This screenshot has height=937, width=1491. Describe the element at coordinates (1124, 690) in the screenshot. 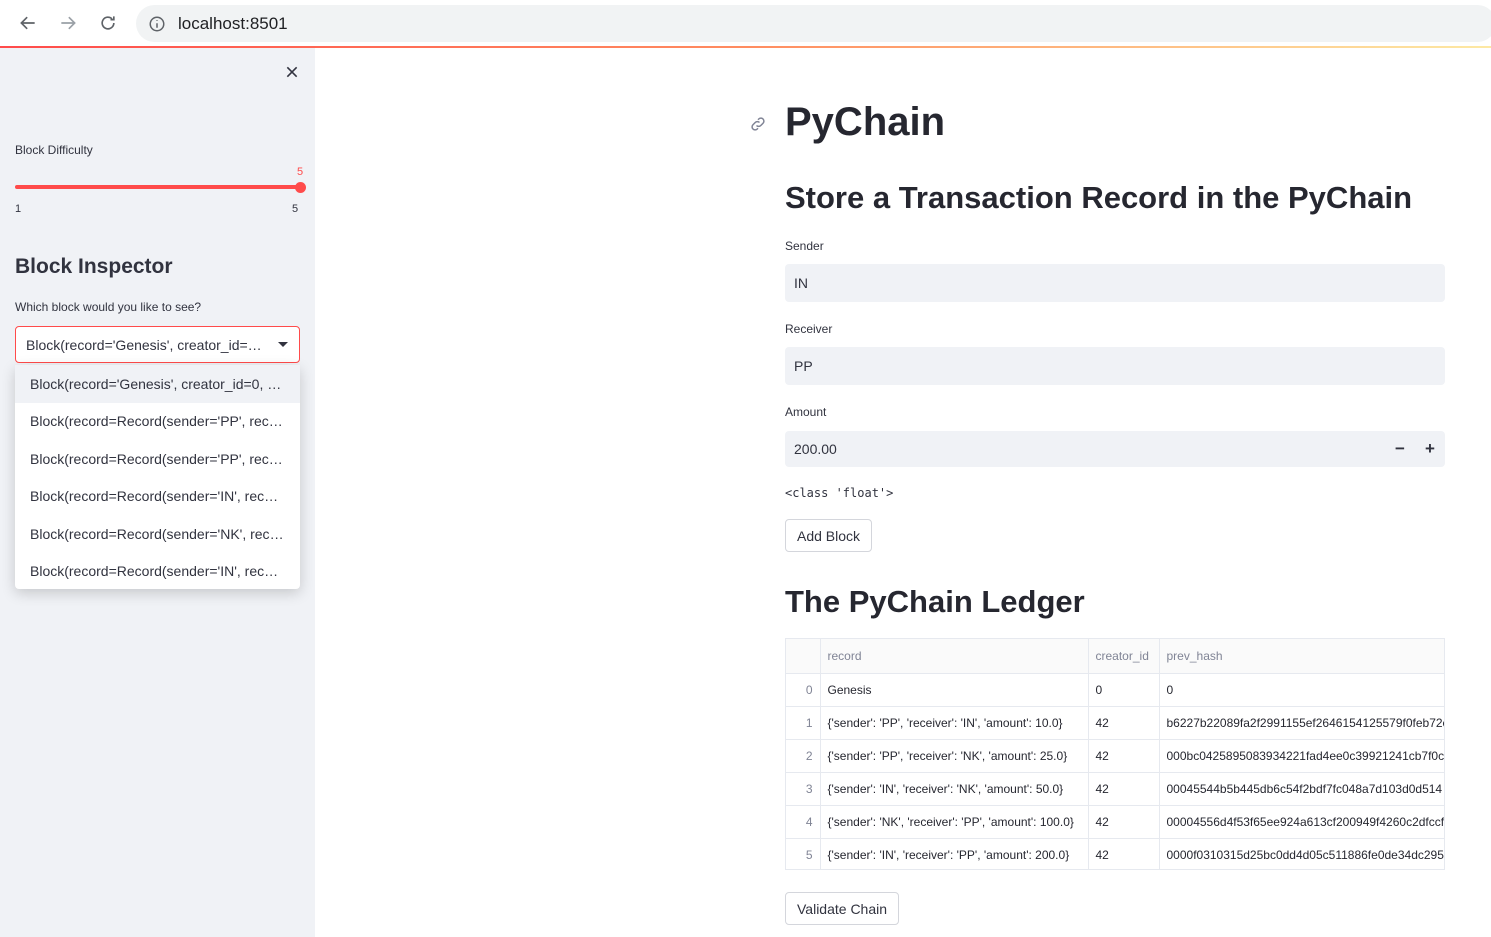

I see `creator-id-cell: 0` at that location.